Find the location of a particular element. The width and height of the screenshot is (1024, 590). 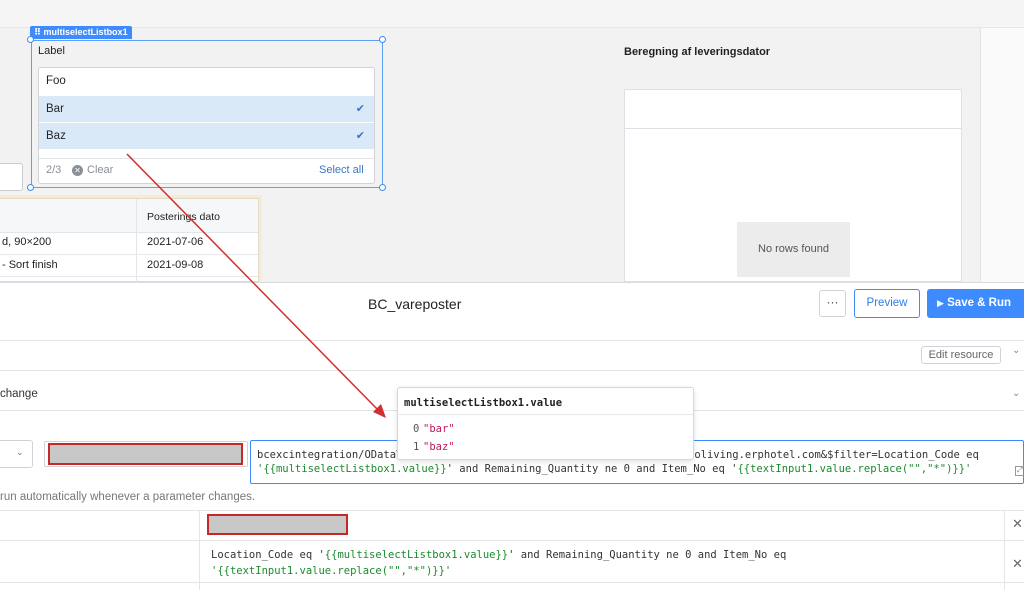

tooltip-title: multiselectListbox1.value is located at coordinates (483, 403).